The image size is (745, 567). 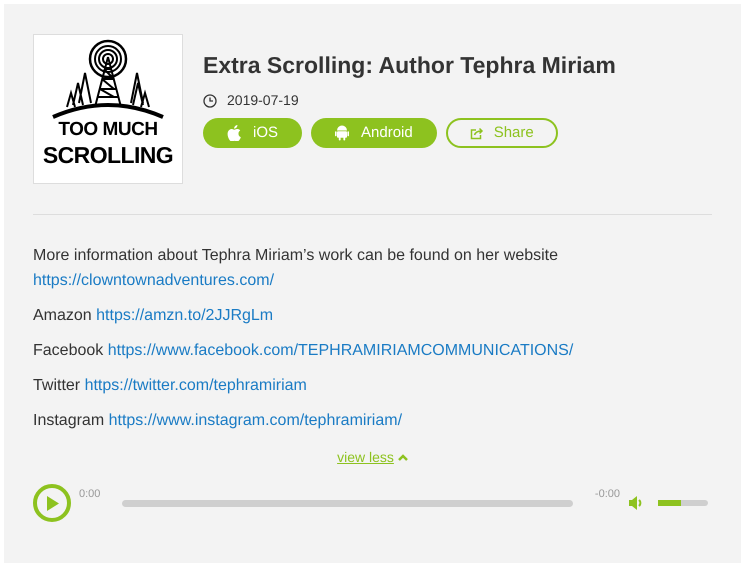 I want to click on logo-text: SCROLLING, so click(x=108, y=155).